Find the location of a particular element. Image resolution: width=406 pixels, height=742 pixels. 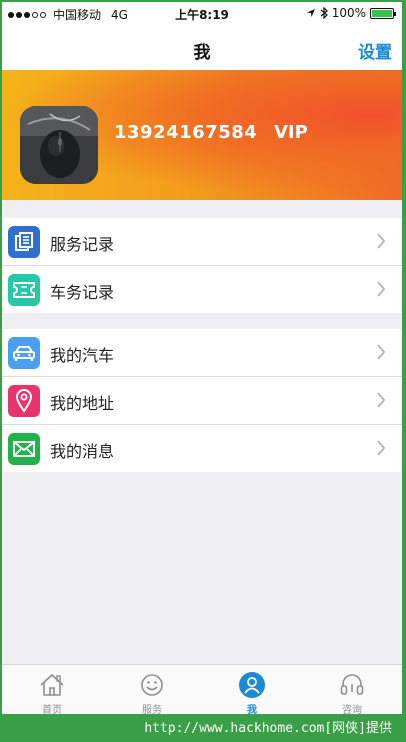

page-title: 我 is located at coordinates (202, 53).